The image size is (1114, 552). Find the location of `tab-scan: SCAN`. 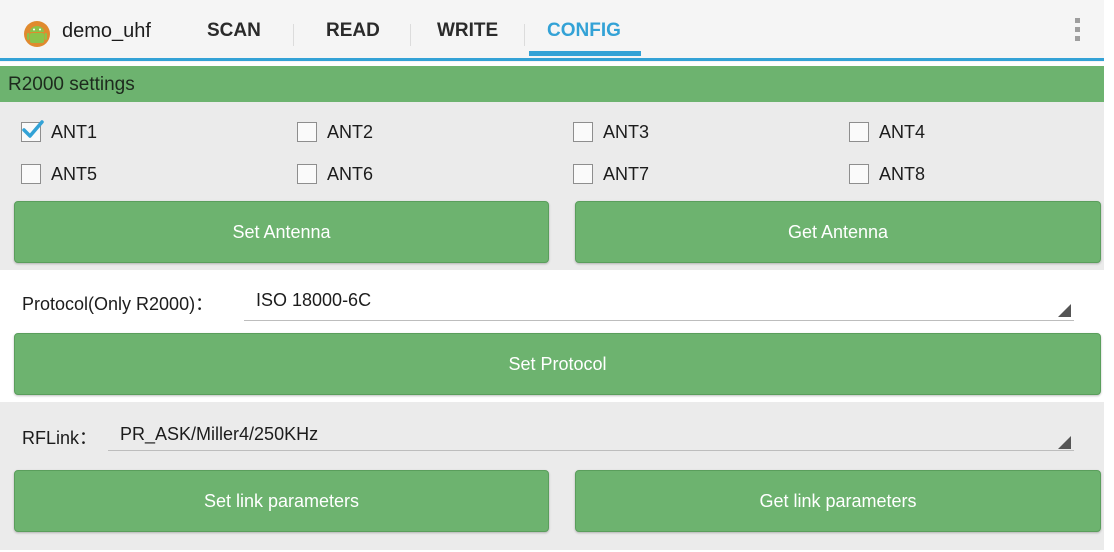

tab-scan: SCAN is located at coordinates (234, 31).